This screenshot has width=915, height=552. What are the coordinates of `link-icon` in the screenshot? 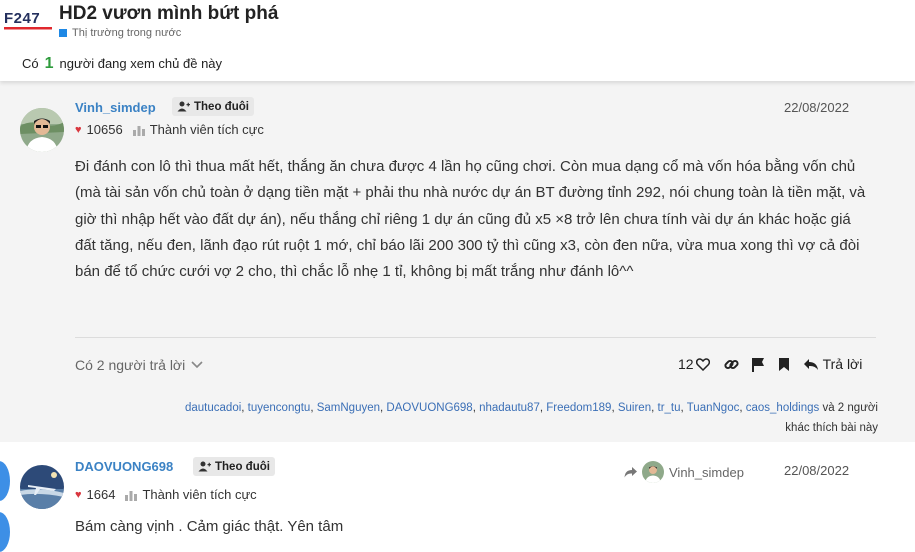 It's located at (731, 364).